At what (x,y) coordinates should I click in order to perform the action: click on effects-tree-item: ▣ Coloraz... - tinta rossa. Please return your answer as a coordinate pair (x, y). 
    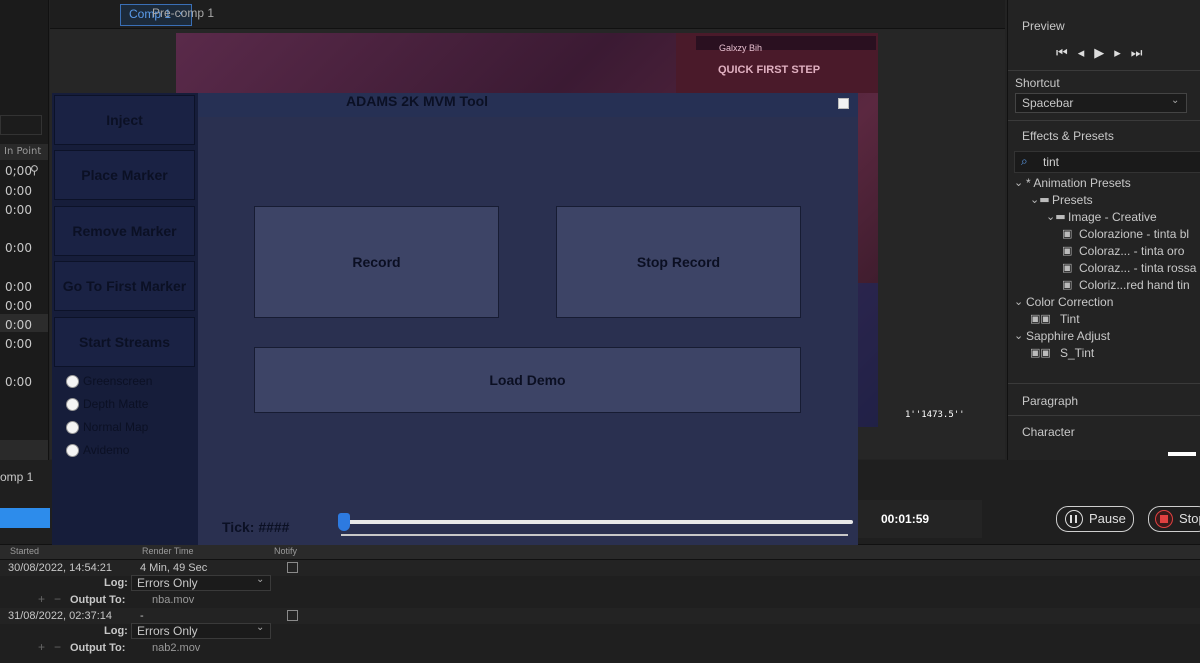
    Looking at the image, I should click on (1104, 268).